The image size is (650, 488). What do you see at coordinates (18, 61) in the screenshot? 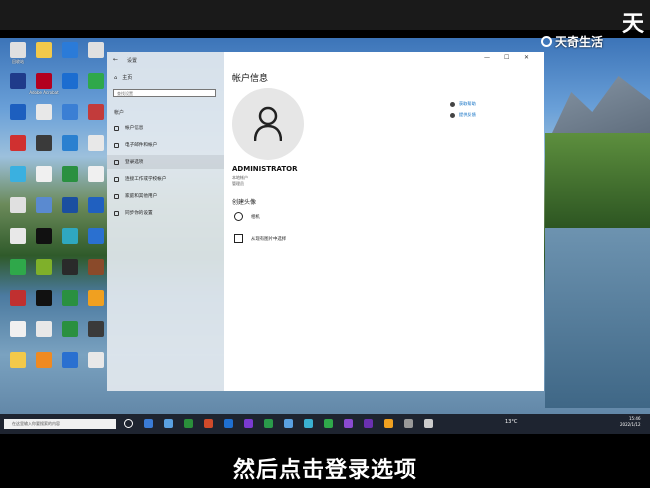
I see `desktop-icon-label: 回收站` at bounding box center [18, 61].